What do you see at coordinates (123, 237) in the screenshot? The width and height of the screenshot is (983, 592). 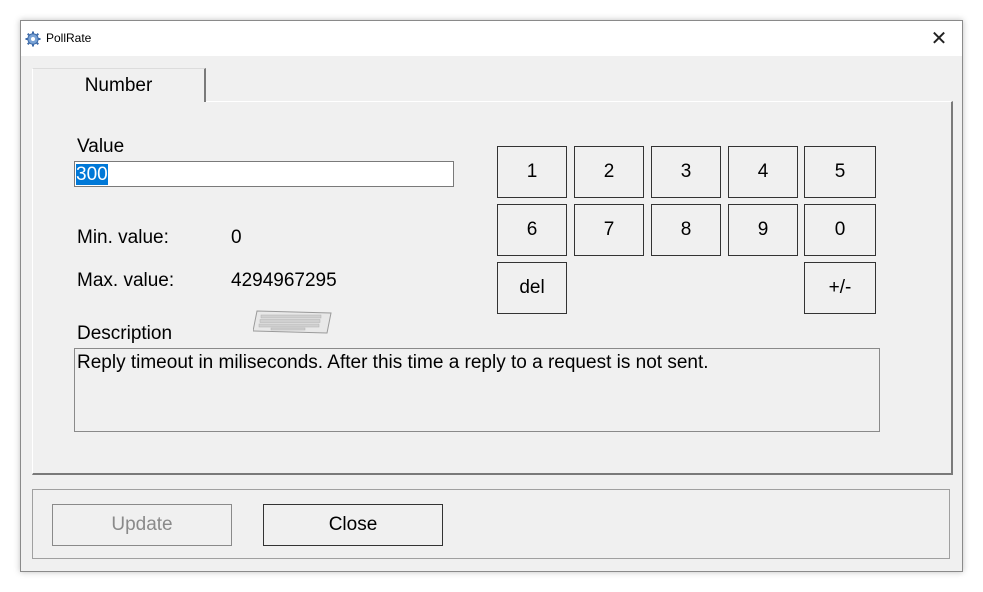 I see `min-value-label: Min. value:` at bounding box center [123, 237].